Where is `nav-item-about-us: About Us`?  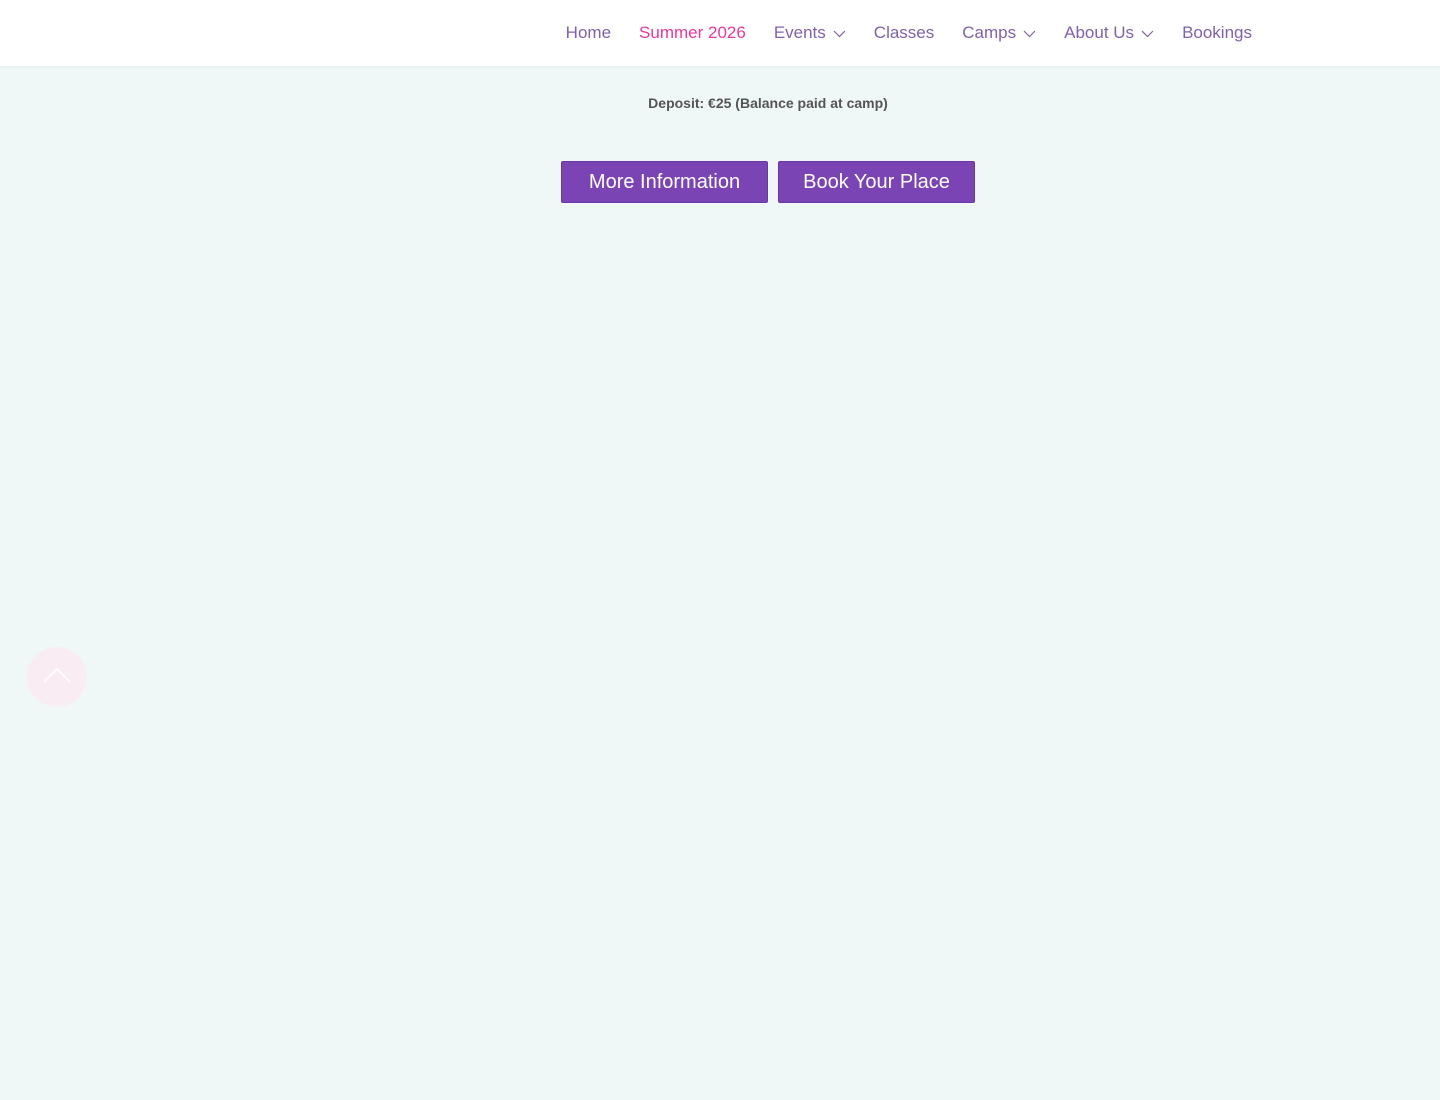 nav-item-about-us: About Us is located at coordinates (1109, 33).